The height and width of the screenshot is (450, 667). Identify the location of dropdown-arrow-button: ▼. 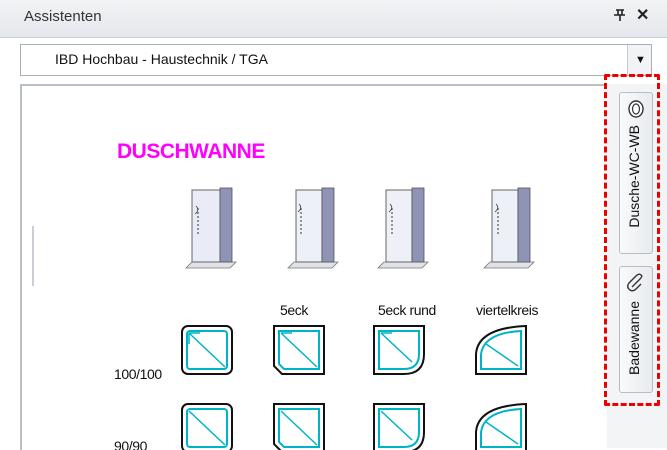
(639, 60).